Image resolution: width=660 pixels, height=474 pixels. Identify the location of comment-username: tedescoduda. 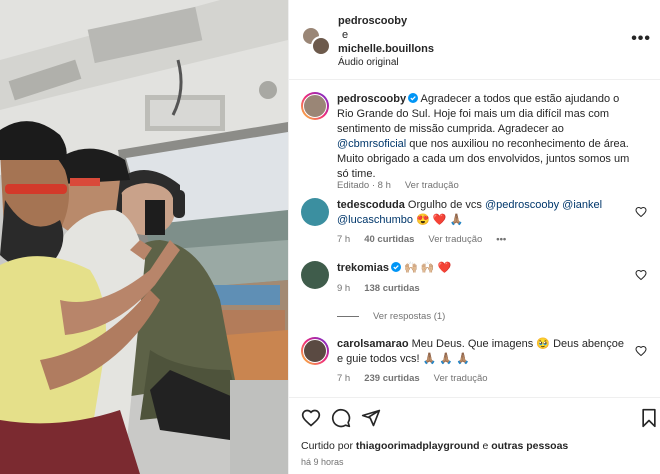
(371, 205).